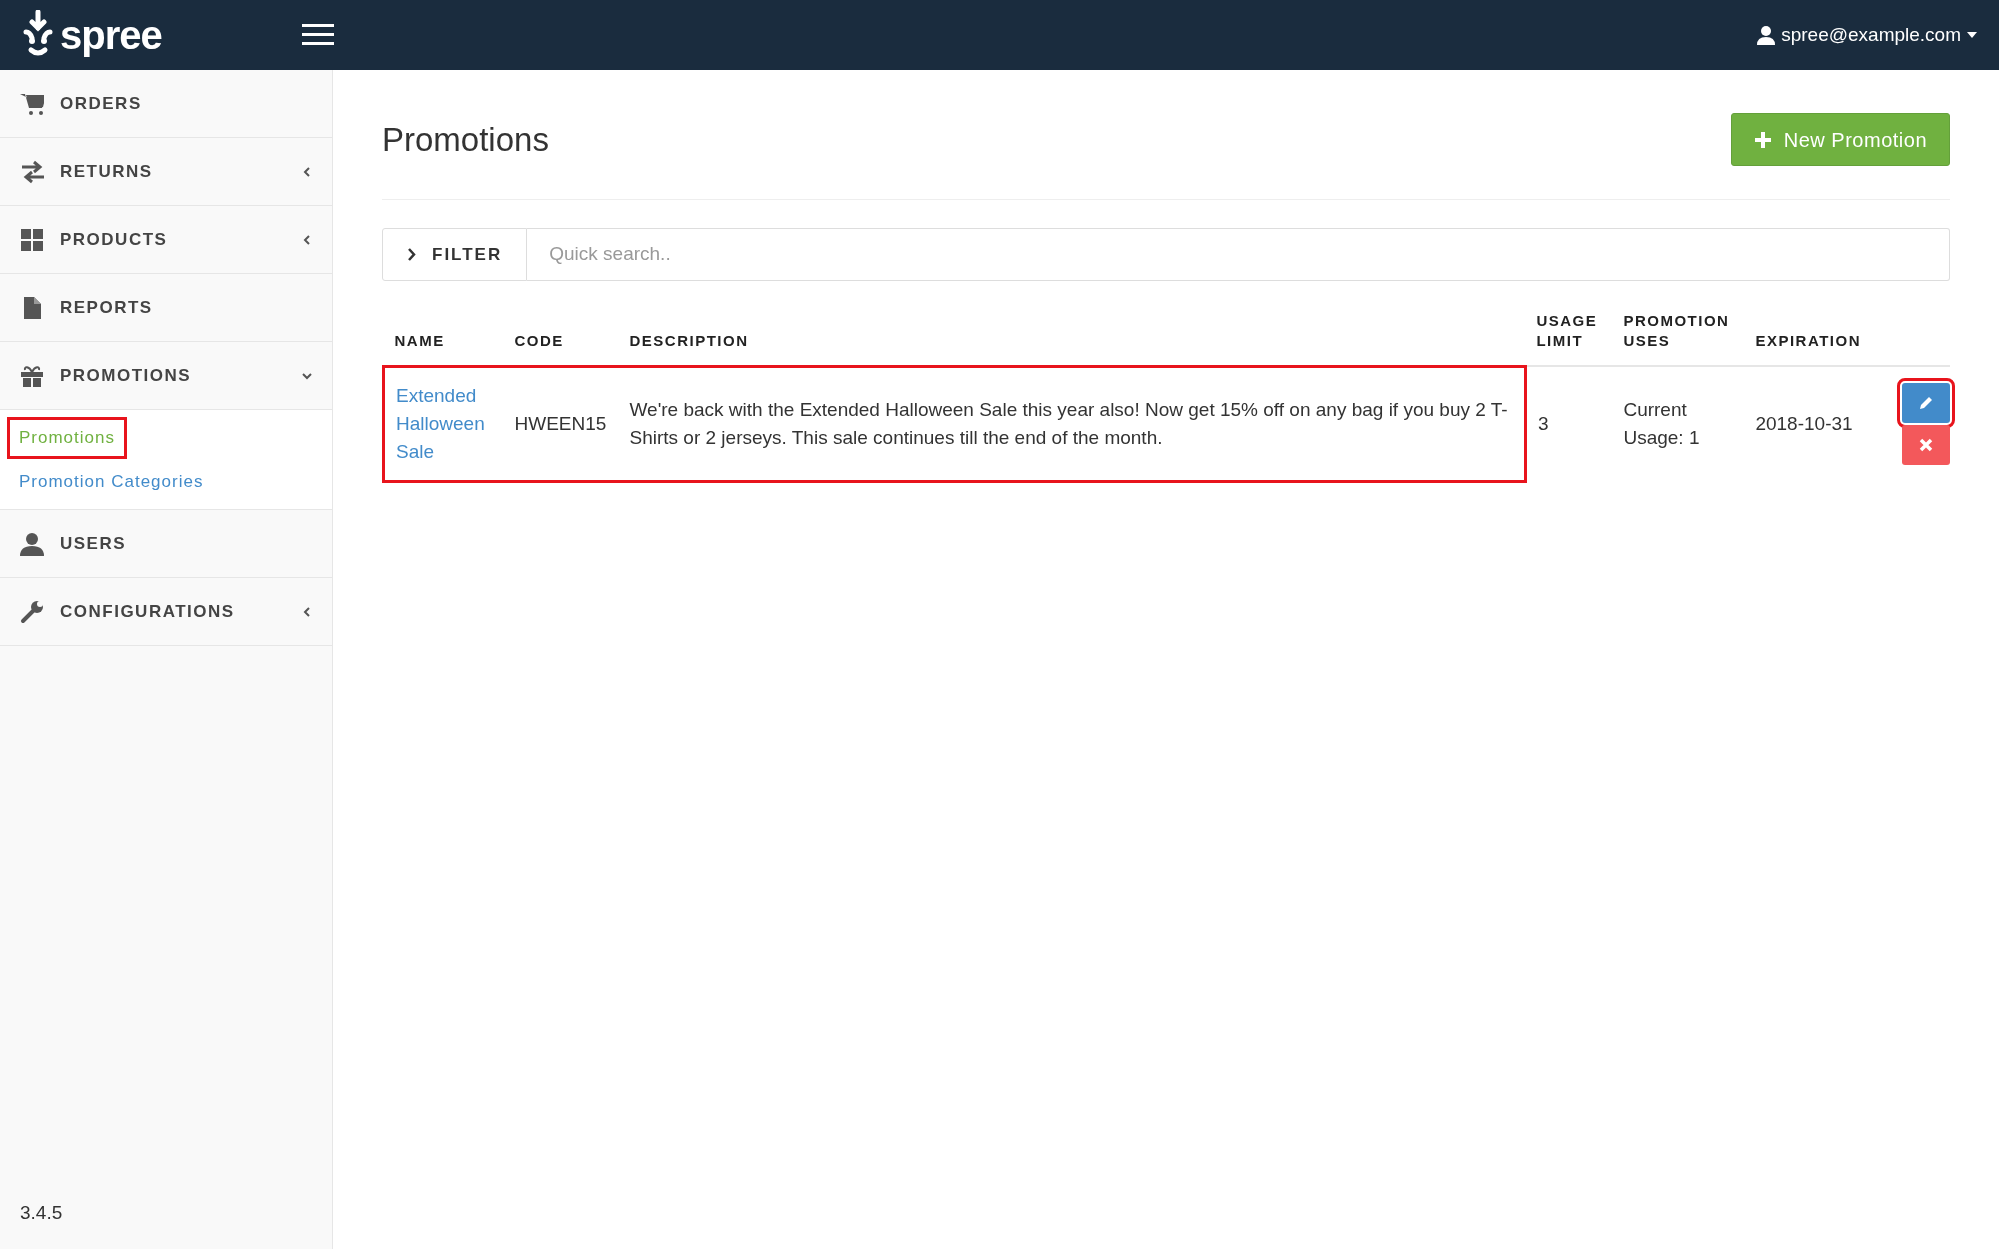 The height and width of the screenshot is (1249, 1999). What do you see at coordinates (1926, 403) in the screenshot?
I see `pencil-icon` at bounding box center [1926, 403].